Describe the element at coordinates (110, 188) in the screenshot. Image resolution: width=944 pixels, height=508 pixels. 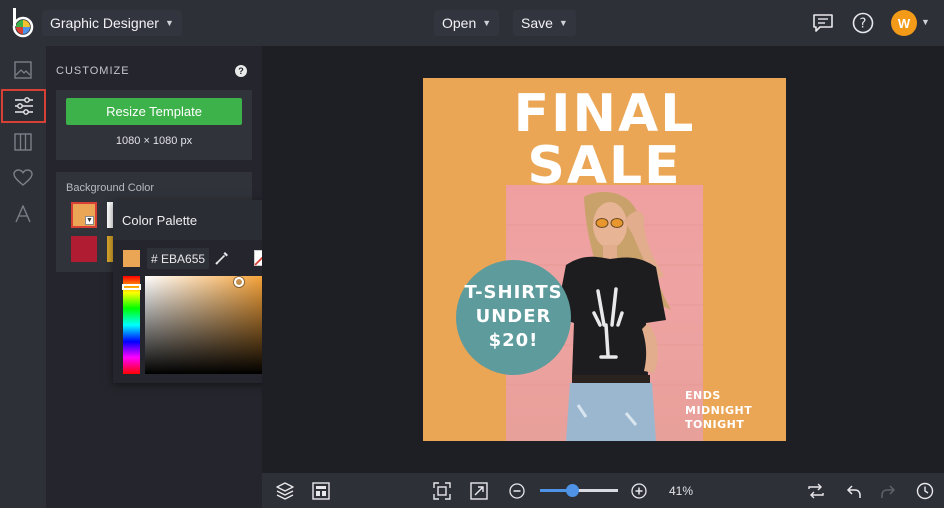
I see `background-color-label: Background Color` at that location.